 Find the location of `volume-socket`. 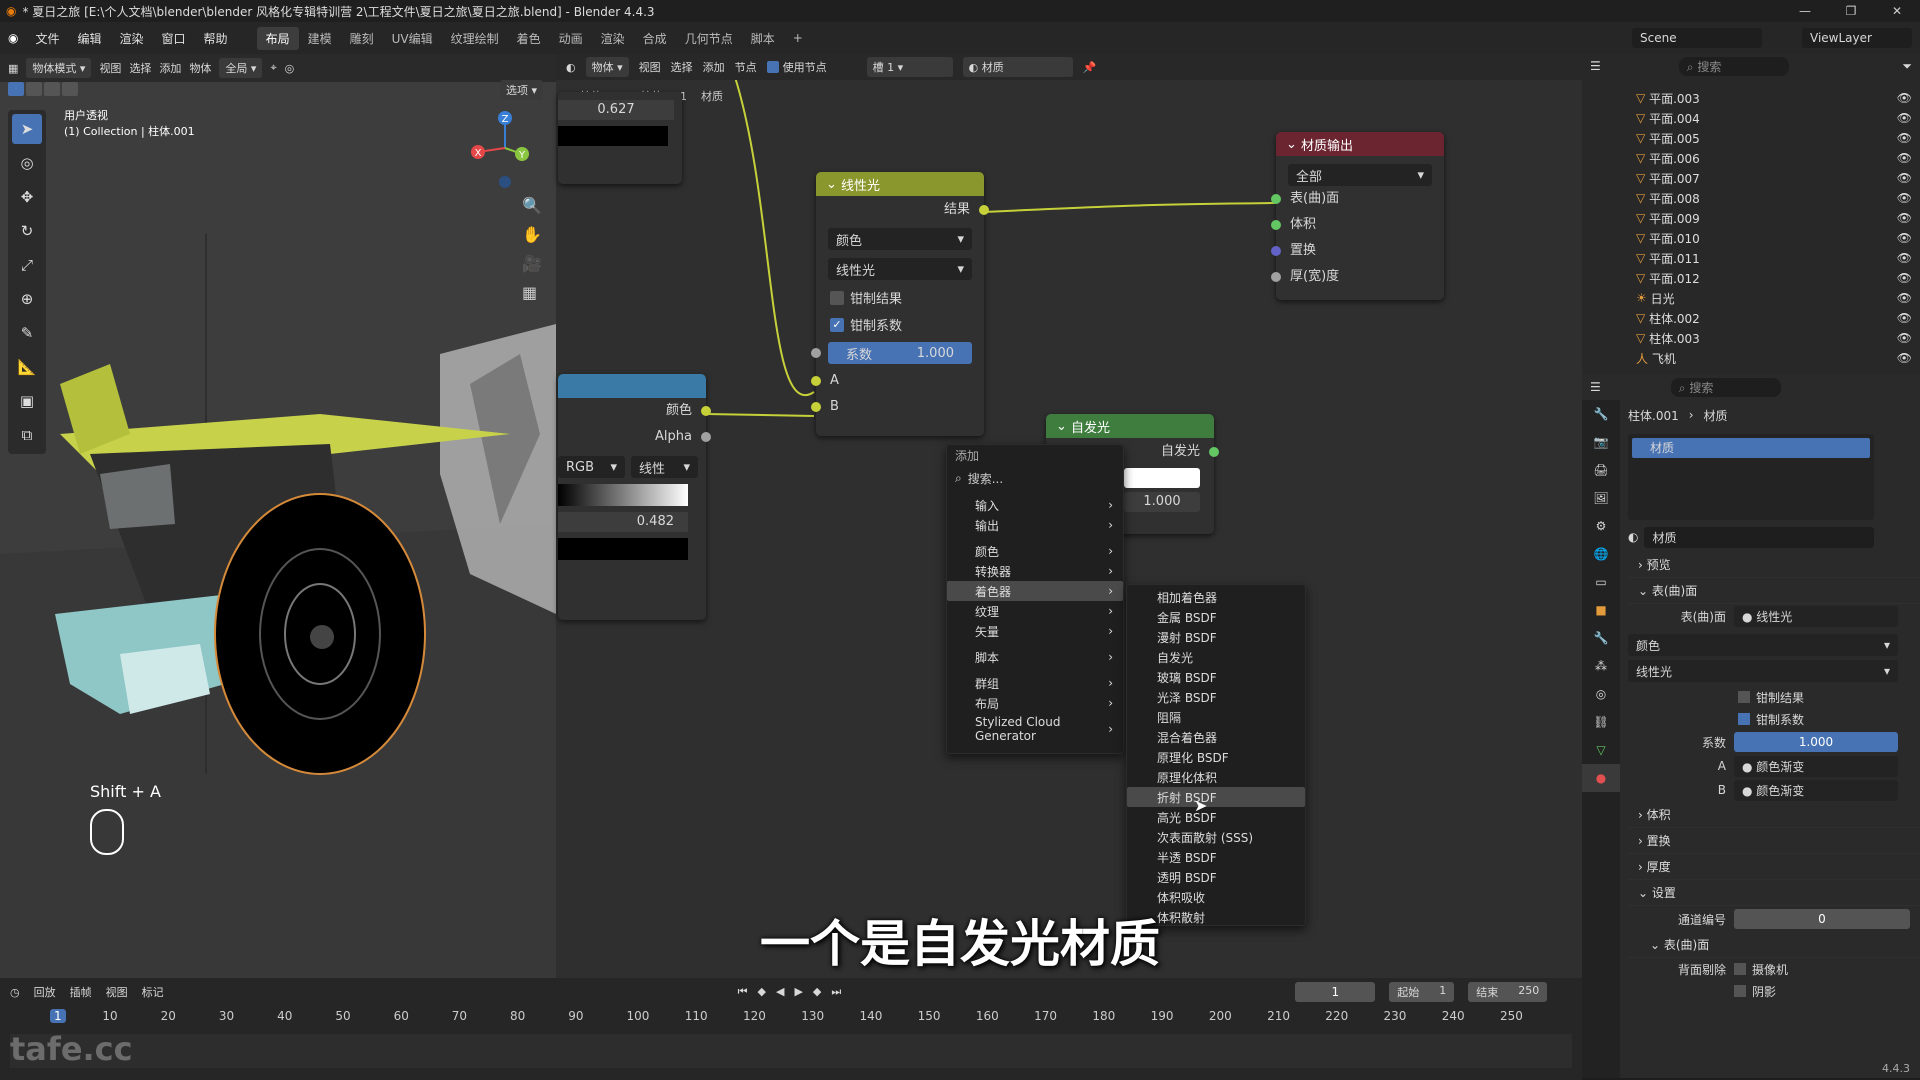

volume-socket is located at coordinates (1276, 225).